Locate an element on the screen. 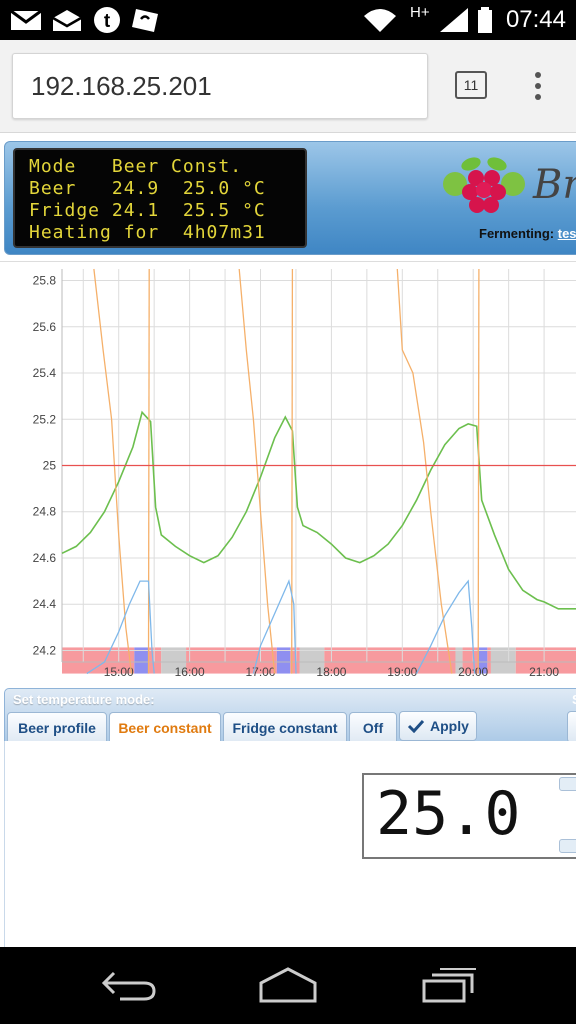 Image resolution: width=576 pixels, height=1024 pixels. recent-apps-icon is located at coordinates (449, 985).